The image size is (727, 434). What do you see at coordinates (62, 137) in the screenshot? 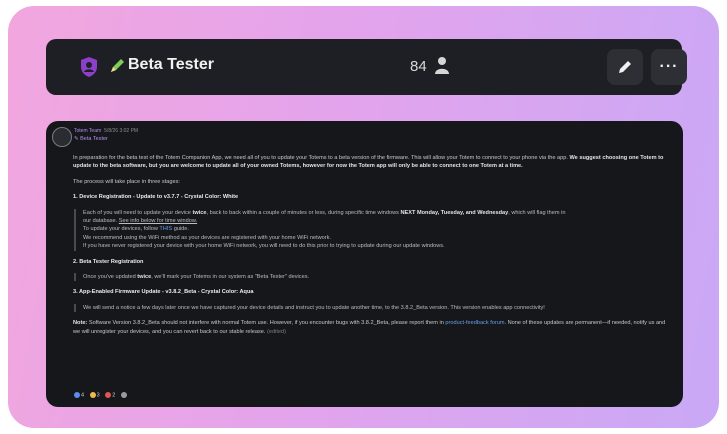
I see `avatar` at bounding box center [62, 137].